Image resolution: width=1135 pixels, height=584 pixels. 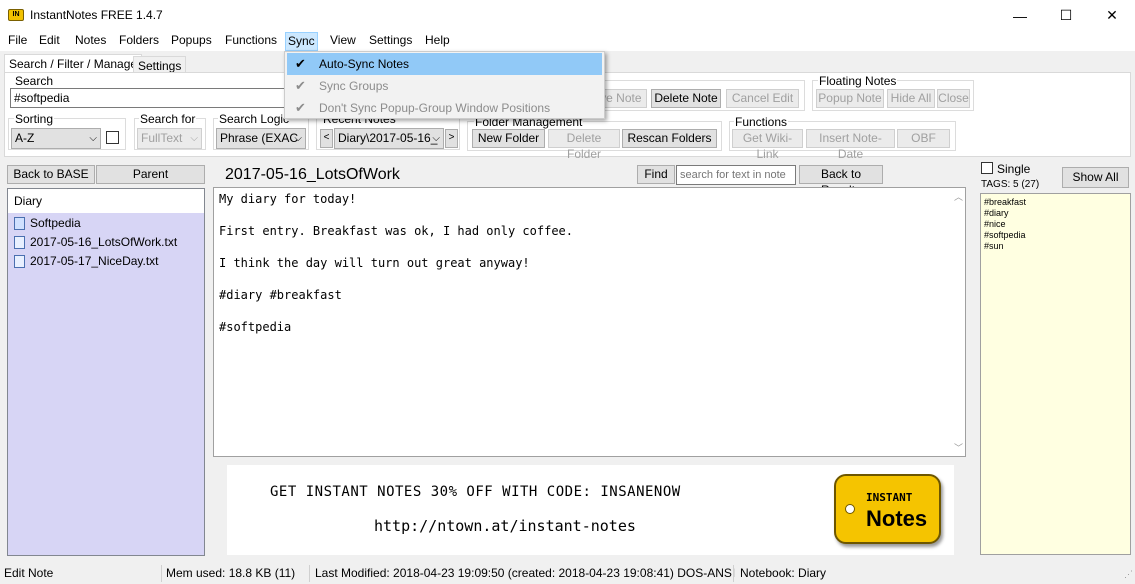 What do you see at coordinates (1055, 213) in the screenshot?
I see `tag-item: #diary` at bounding box center [1055, 213].